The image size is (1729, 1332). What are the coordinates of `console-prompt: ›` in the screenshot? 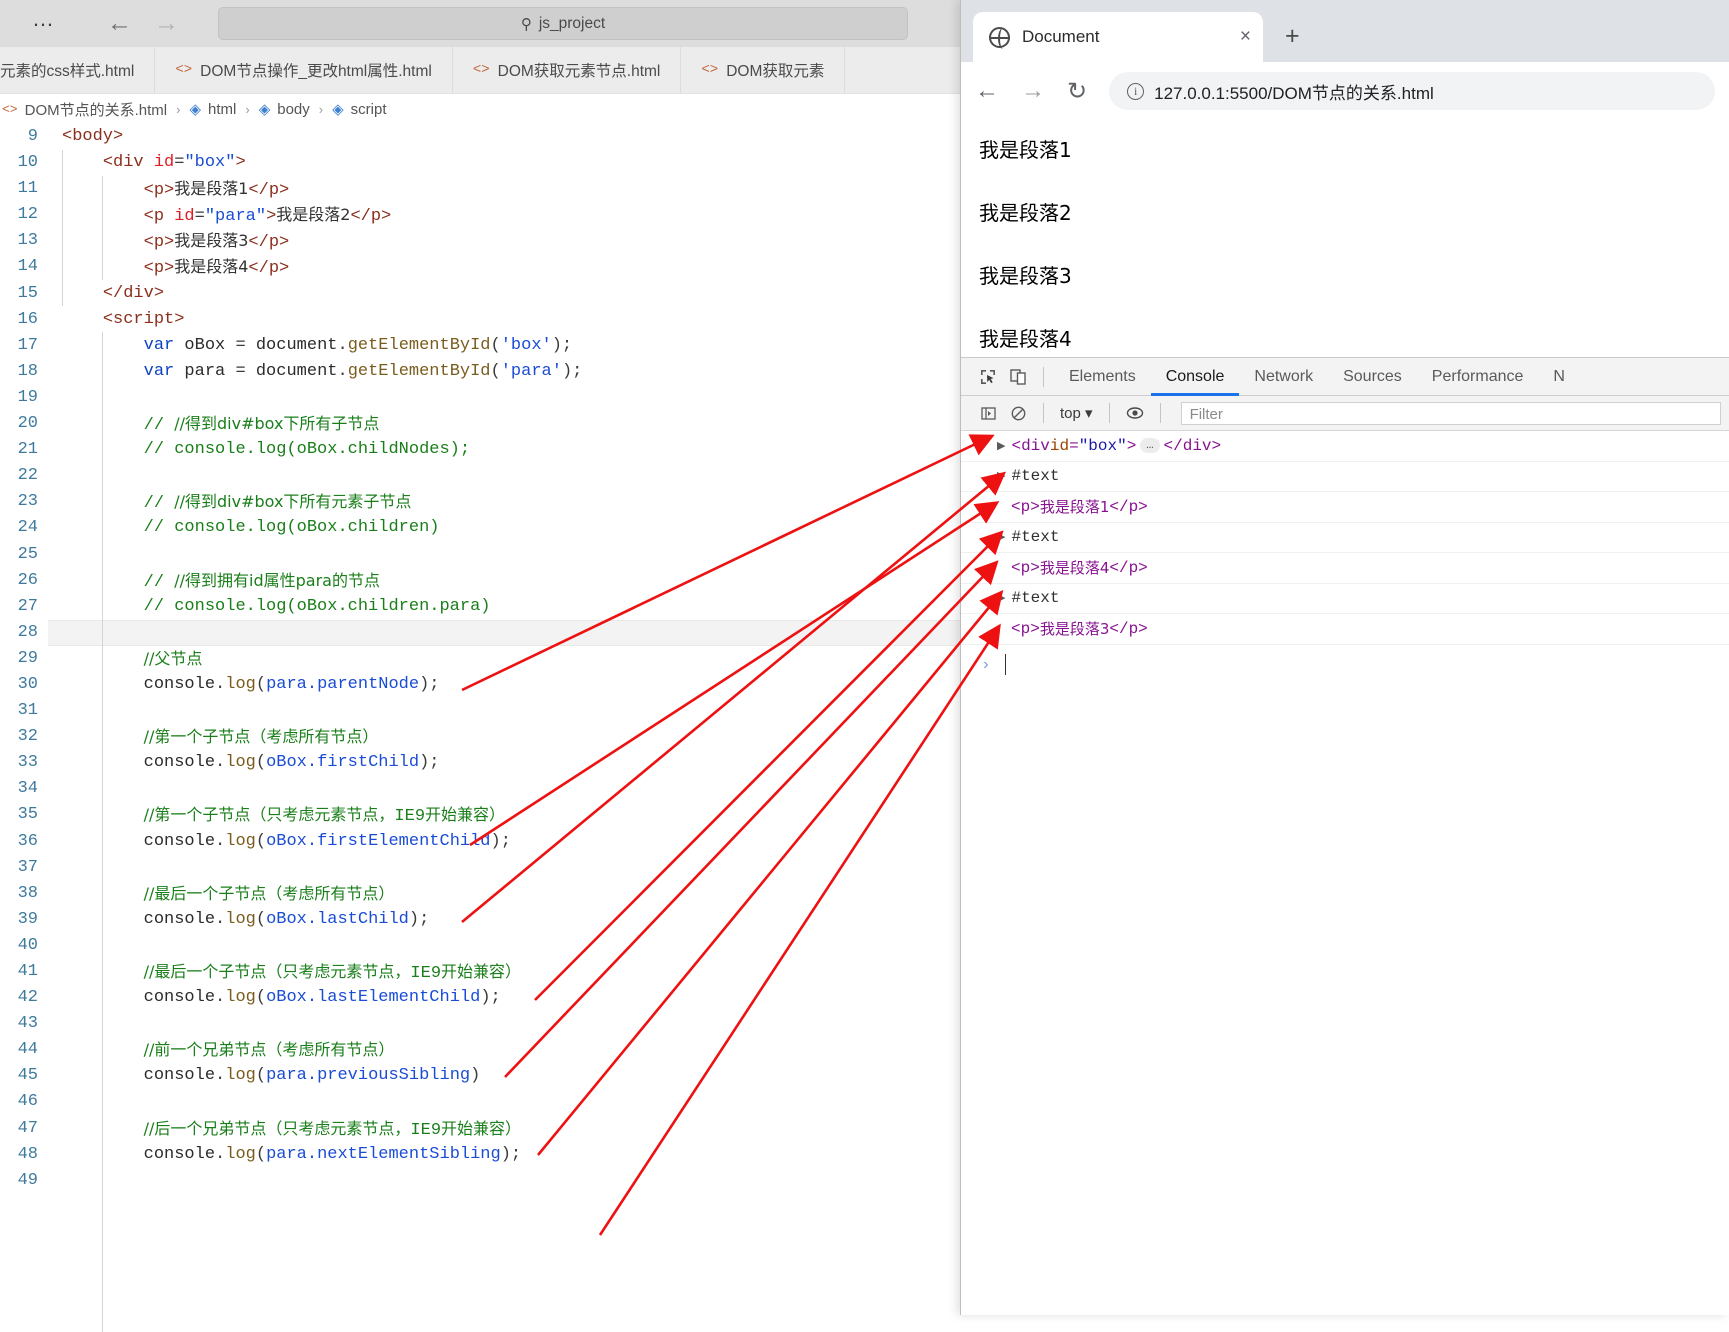 It's located at (1345, 665).